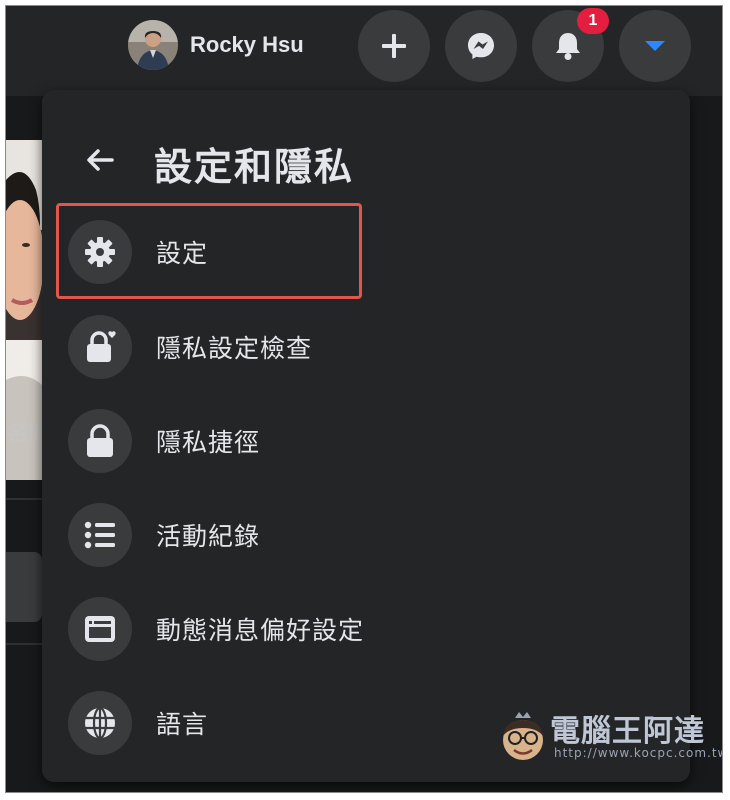 The image size is (730, 800). I want to click on menu-item-label: 語言, so click(182, 724).